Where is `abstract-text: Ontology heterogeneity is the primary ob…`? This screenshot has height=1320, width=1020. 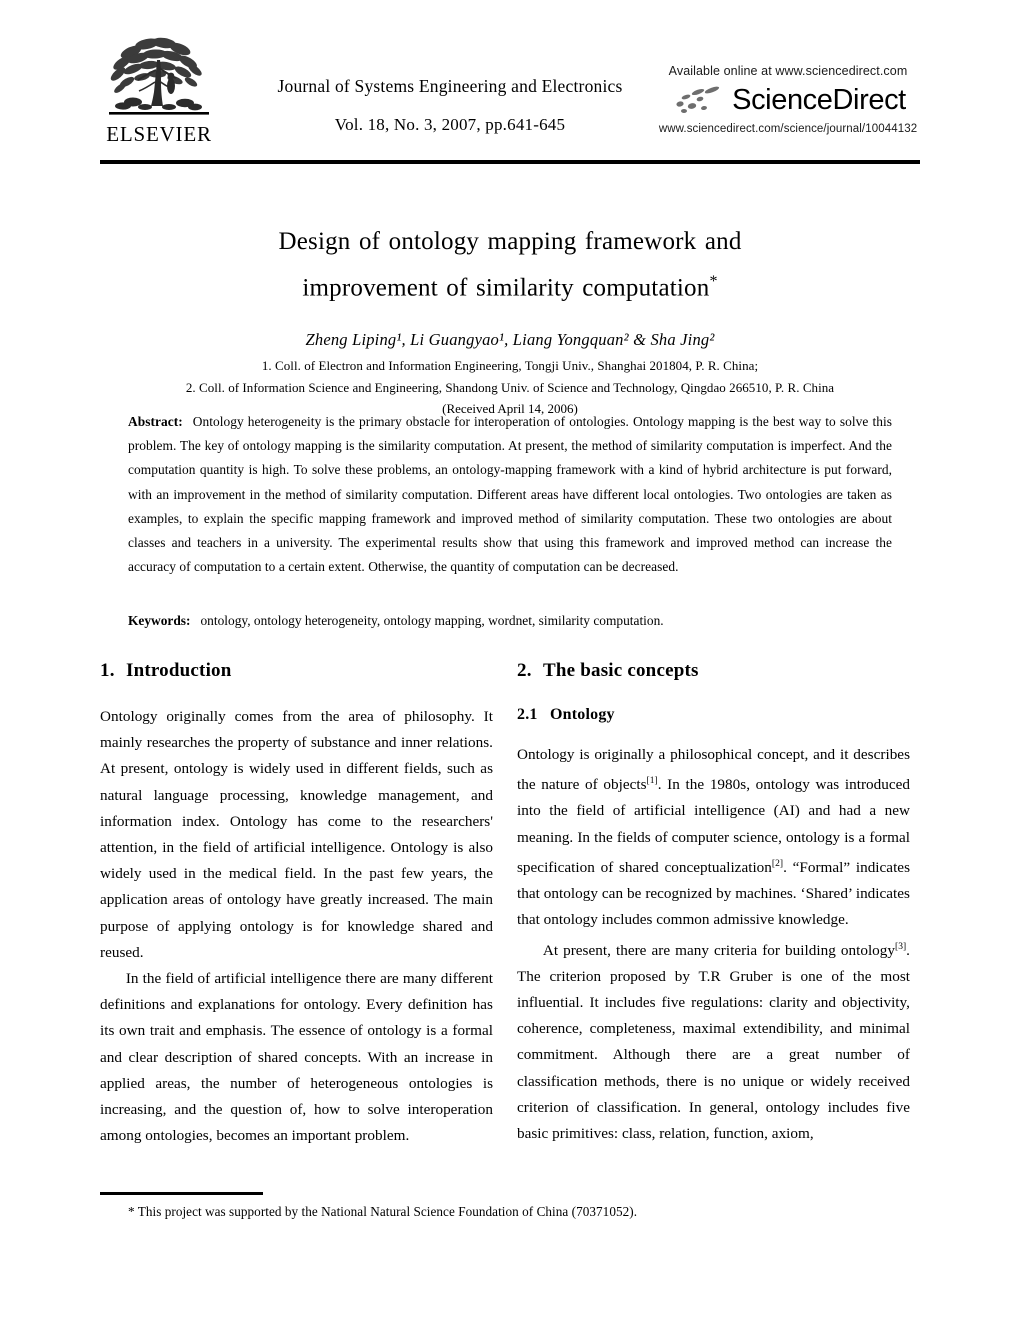 abstract-text: Ontology heterogeneity is the primary ob… is located at coordinates (510, 494).